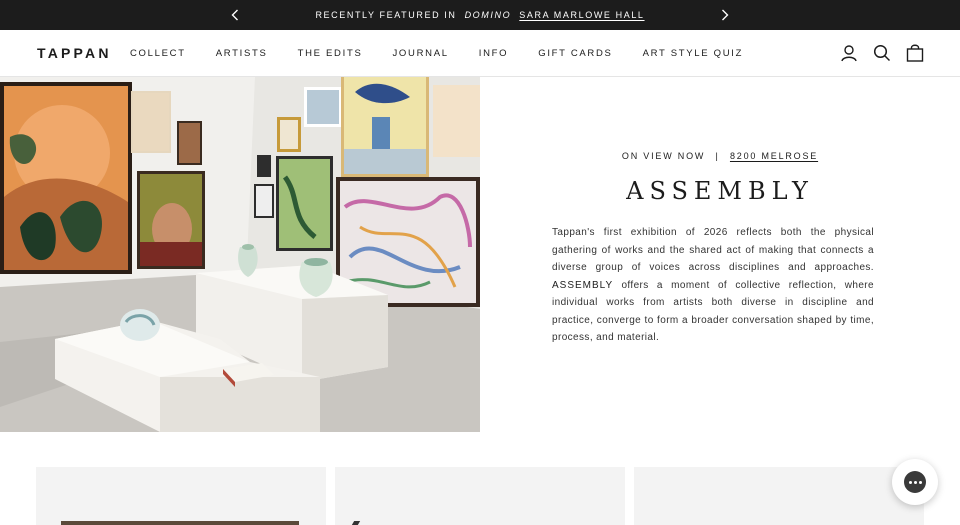  Describe the element at coordinates (356, 523) in the screenshot. I see `artwork-thumbnail` at that location.